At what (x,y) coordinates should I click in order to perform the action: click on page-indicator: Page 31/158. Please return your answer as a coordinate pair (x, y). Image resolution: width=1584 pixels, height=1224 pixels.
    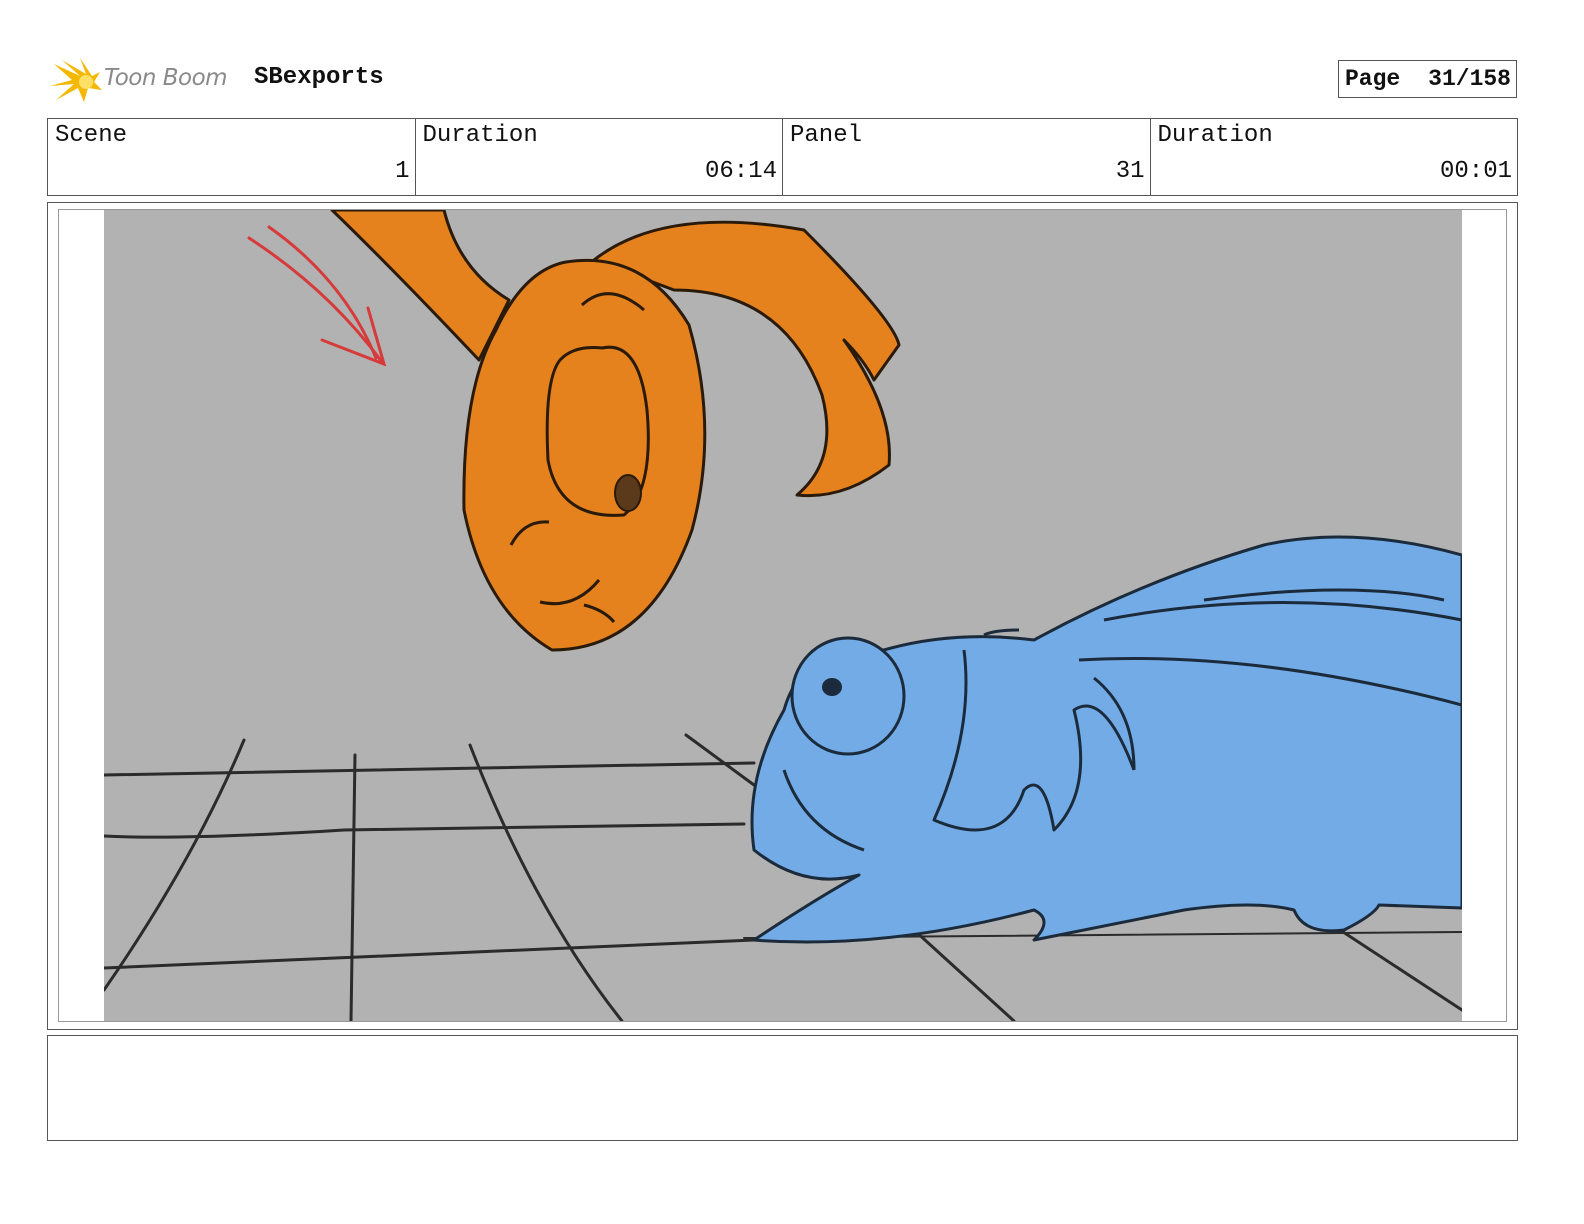
    Looking at the image, I should click on (1427, 79).